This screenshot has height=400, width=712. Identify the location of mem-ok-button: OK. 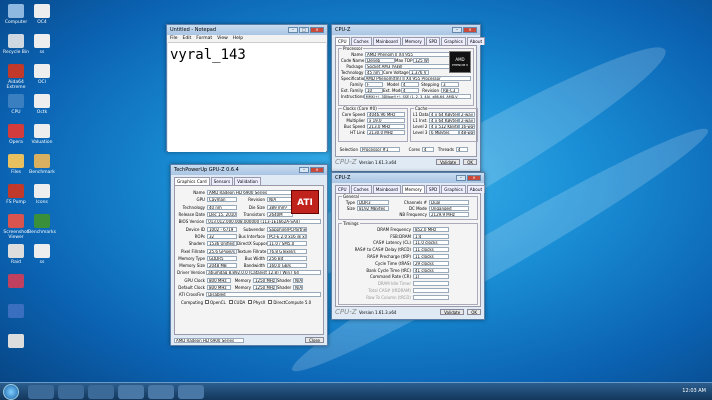
(474, 312).